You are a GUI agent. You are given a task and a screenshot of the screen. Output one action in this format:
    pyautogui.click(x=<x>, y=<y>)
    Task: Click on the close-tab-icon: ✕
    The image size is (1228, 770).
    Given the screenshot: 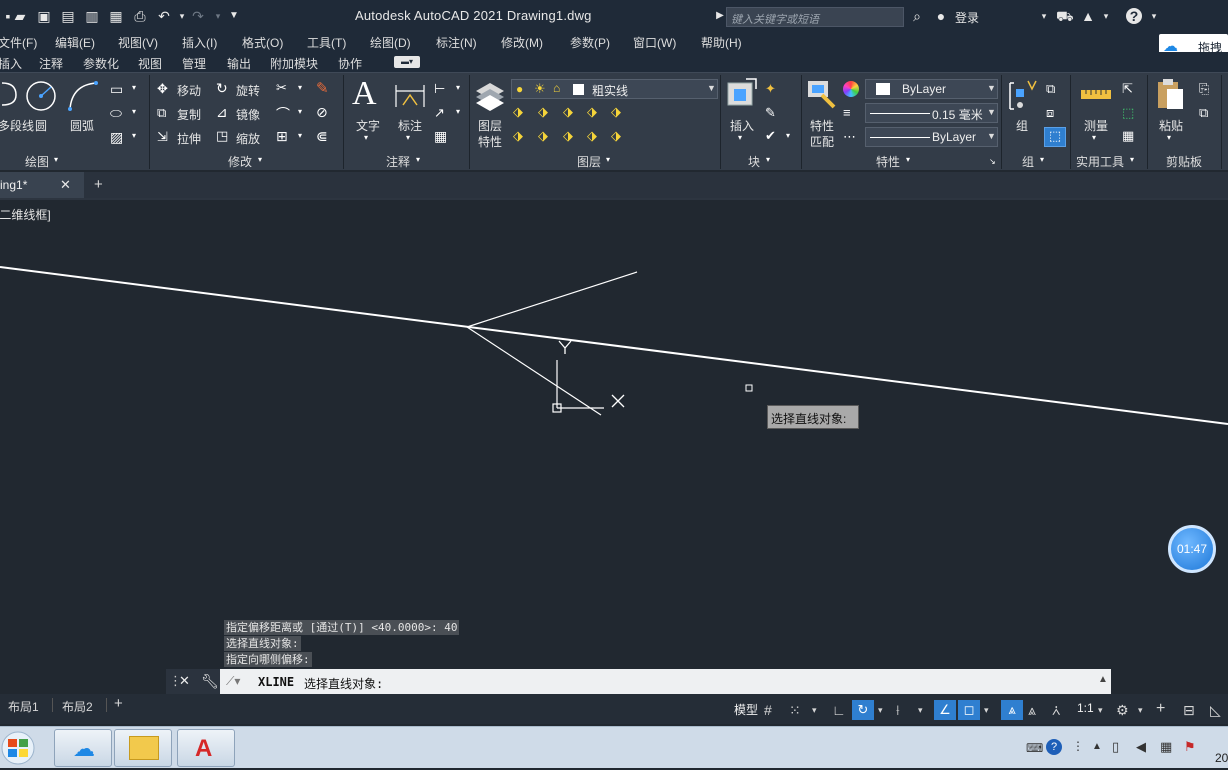 What is the action you would take?
    pyautogui.click(x=65, y=185)
    